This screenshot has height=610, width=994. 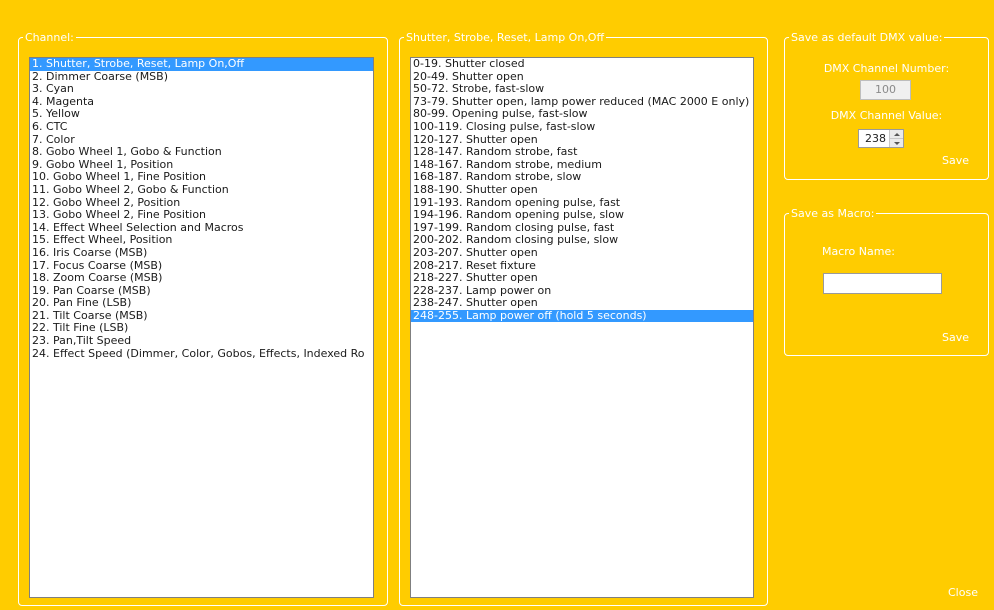 I want to click on channel-list-item: 15. Effect Wheel, Position, so click(x=201, y=240).